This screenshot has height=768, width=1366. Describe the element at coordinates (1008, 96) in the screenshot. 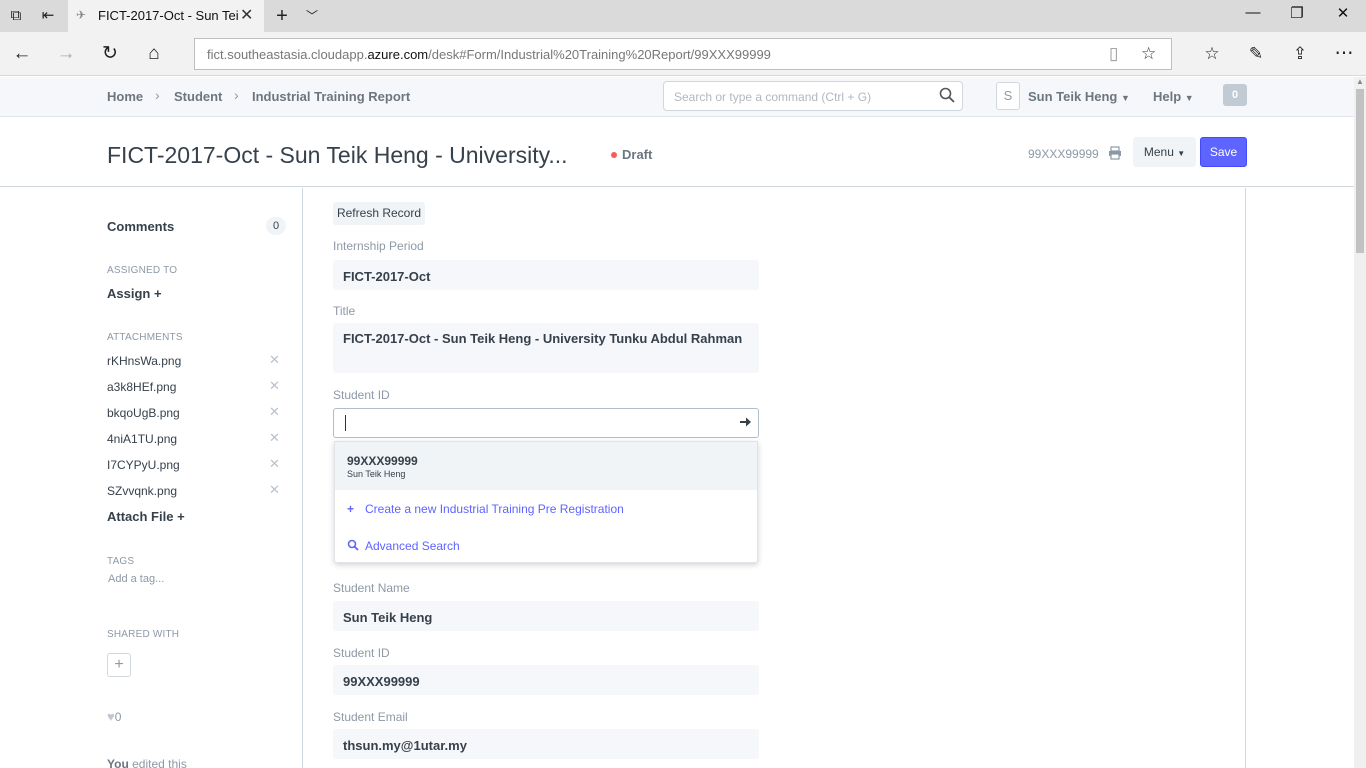

I see `user-avatar: S` at that location.